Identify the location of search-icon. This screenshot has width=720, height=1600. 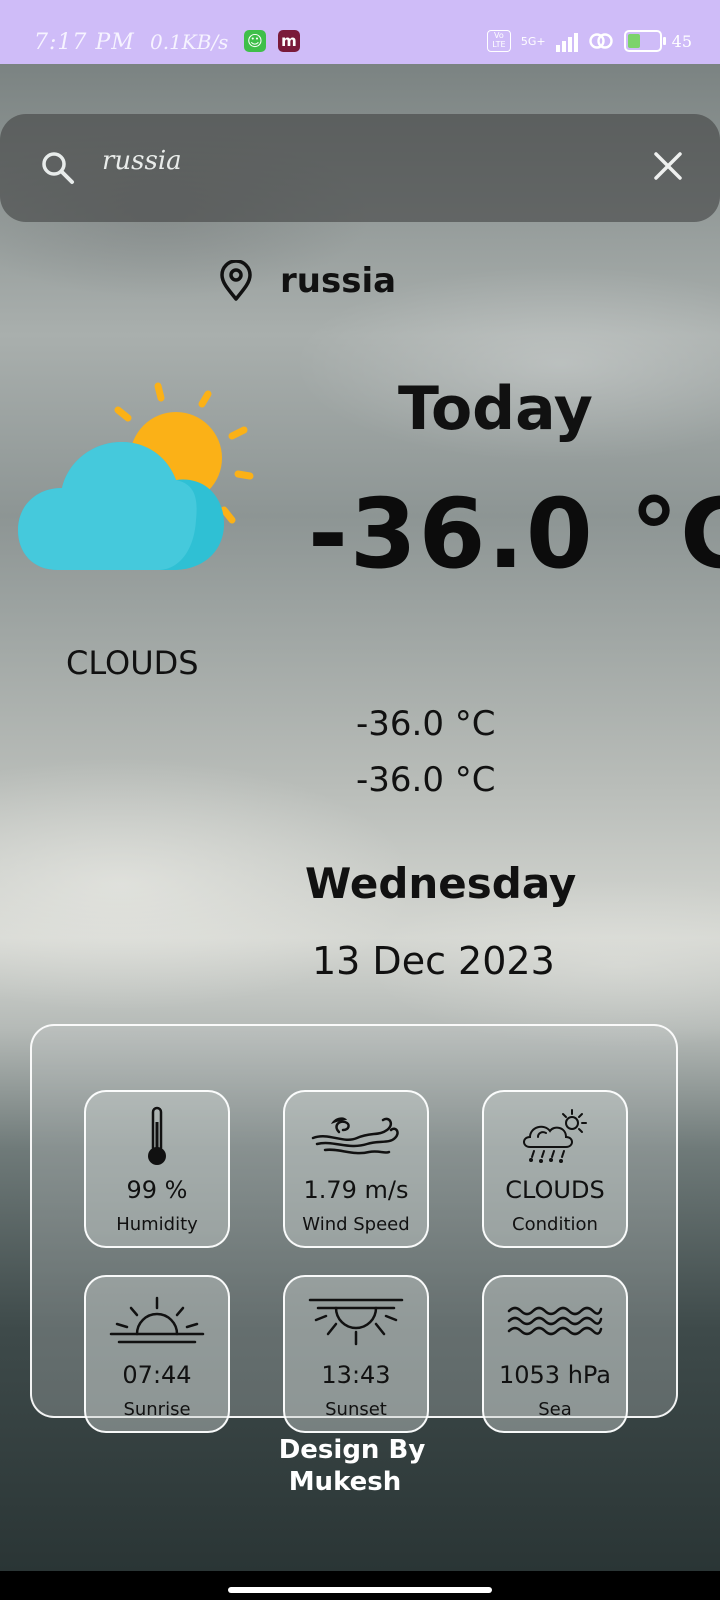
(58, 168).